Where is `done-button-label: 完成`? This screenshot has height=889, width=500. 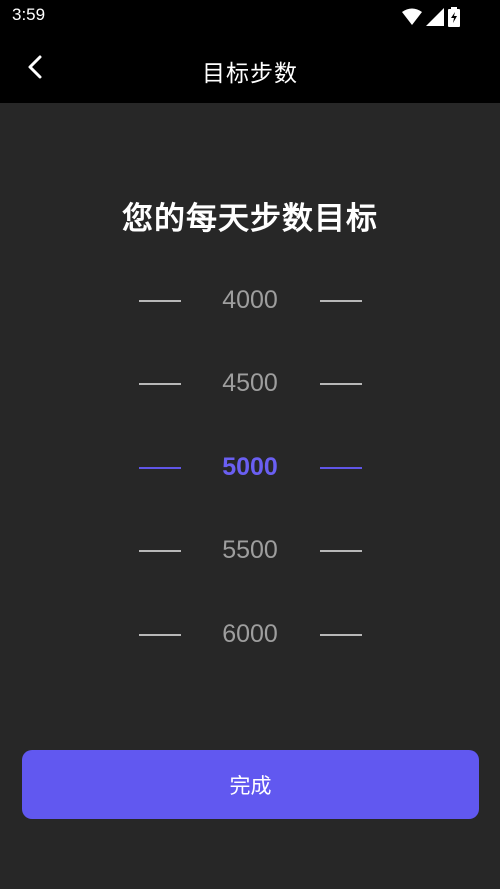 done-button-label: 完成 is located at coordinates (250, 785).